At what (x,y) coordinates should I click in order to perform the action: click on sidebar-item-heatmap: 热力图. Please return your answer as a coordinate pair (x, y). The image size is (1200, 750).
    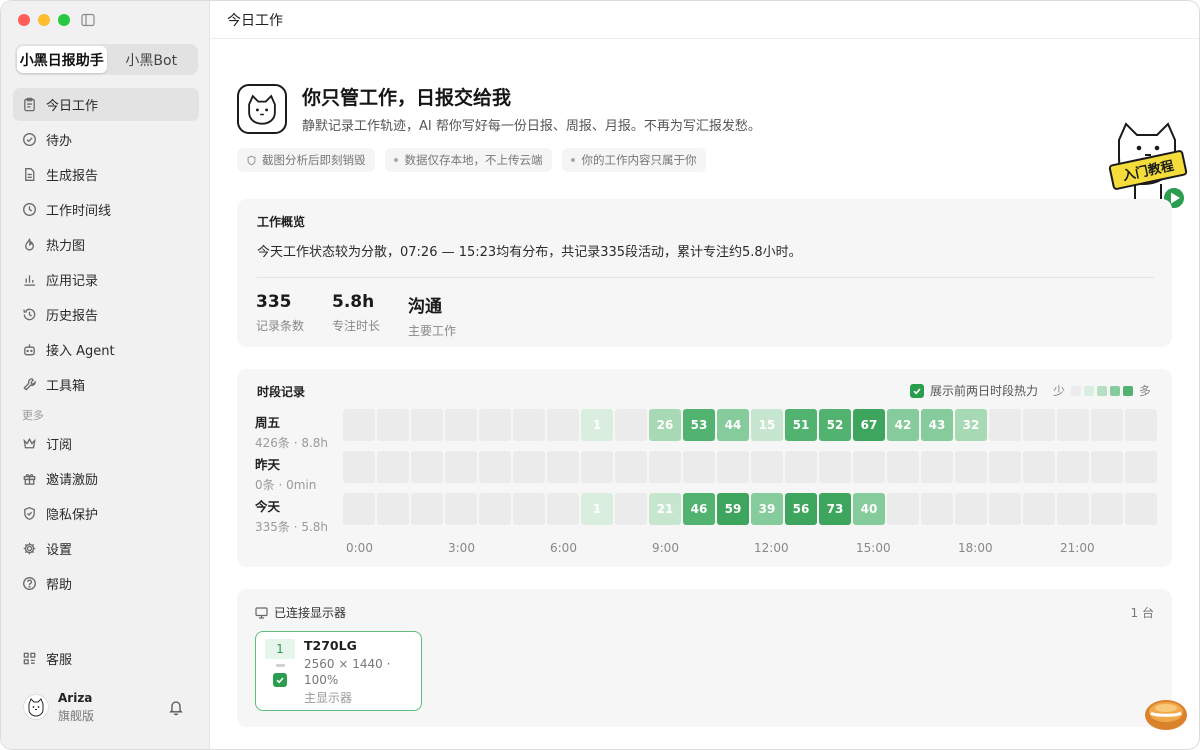
    Looking at the image, I should click on (106, 244).